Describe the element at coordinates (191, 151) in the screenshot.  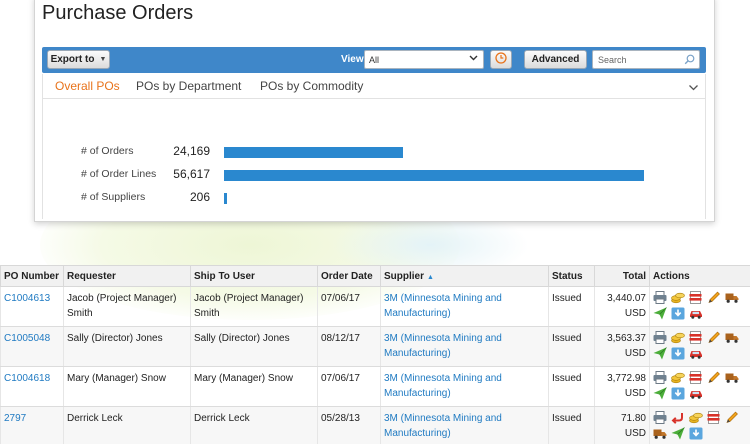
I see `stat-value: 24,169` at that location.